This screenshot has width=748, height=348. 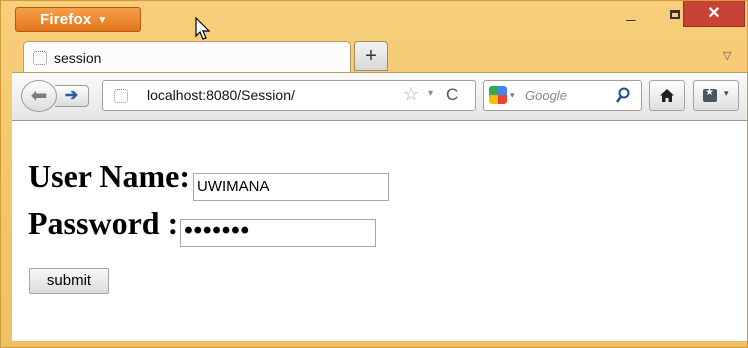 I want to click on username-row: User Name: UWIMANA, so click(x=209, y=179).